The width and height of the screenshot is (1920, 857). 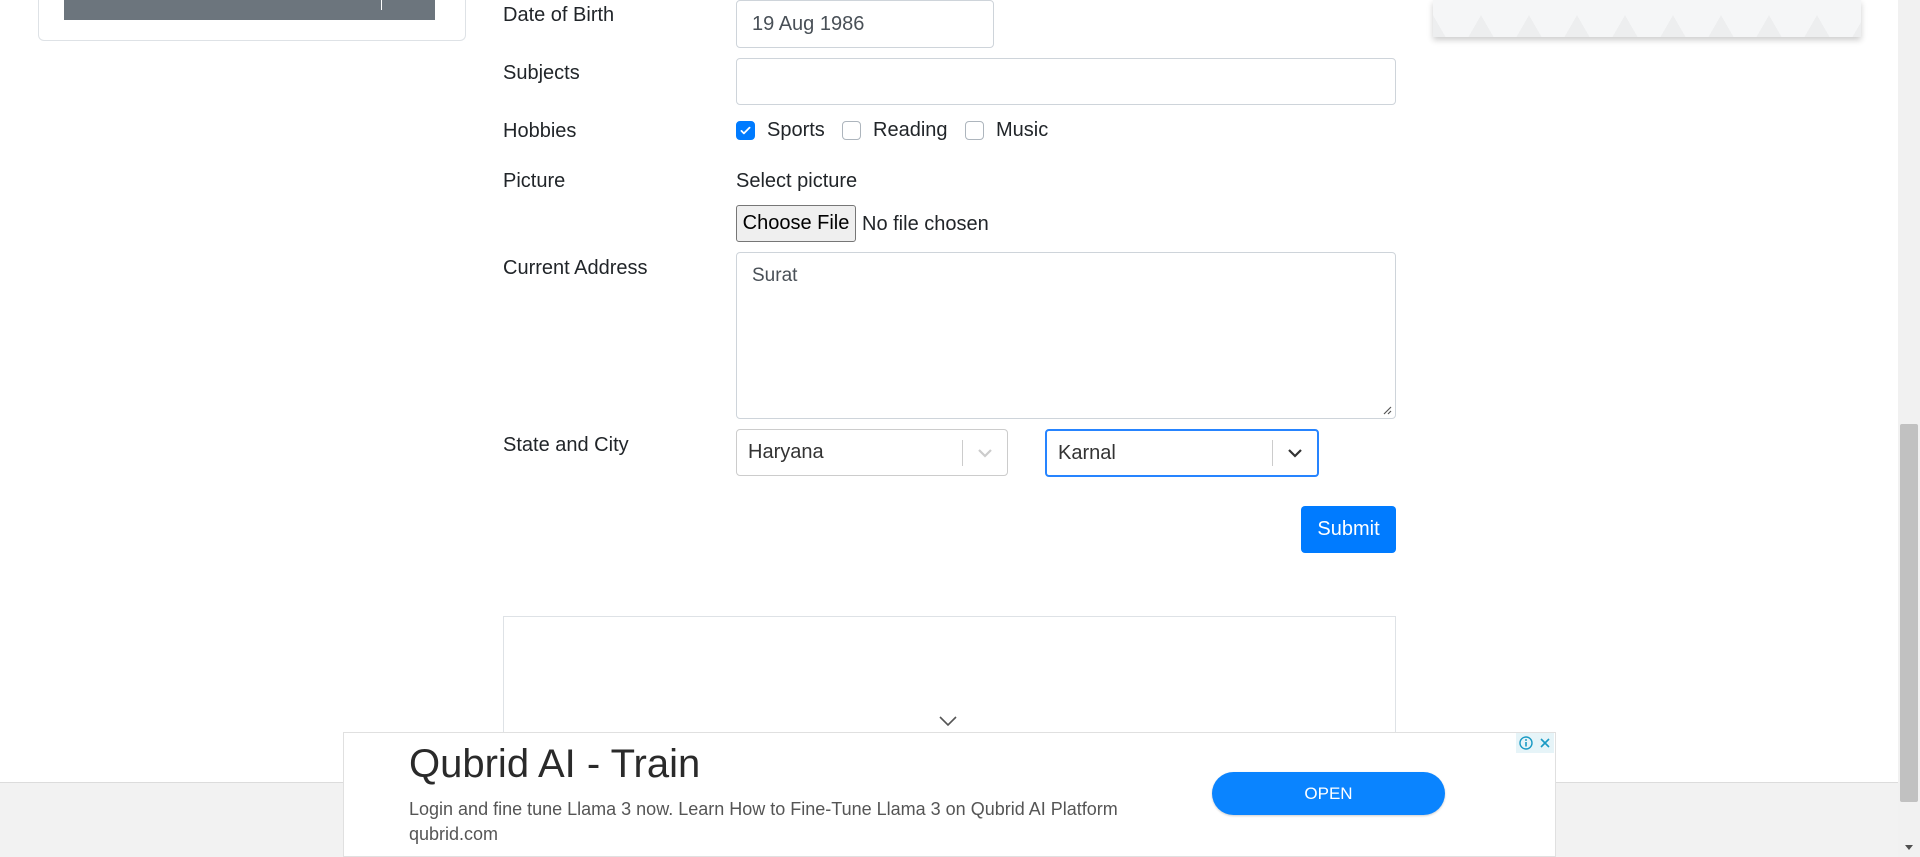 I want to click on sports-checkbox, so click(x=745, y=130).